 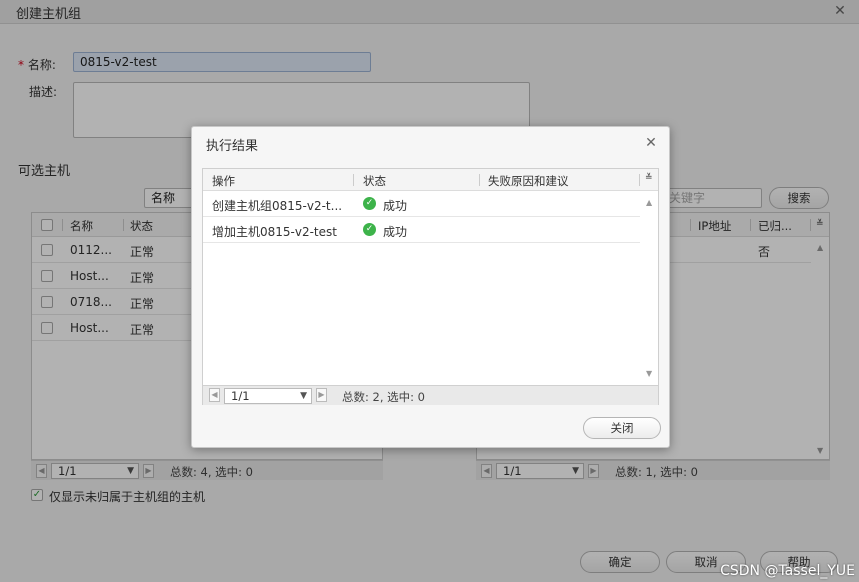 What do you see at coordinates (421, 230) in the screenshot?
I see `table-row: 增加主机0815-v2-test ✓ 成功` at bounding box center [421, 230].